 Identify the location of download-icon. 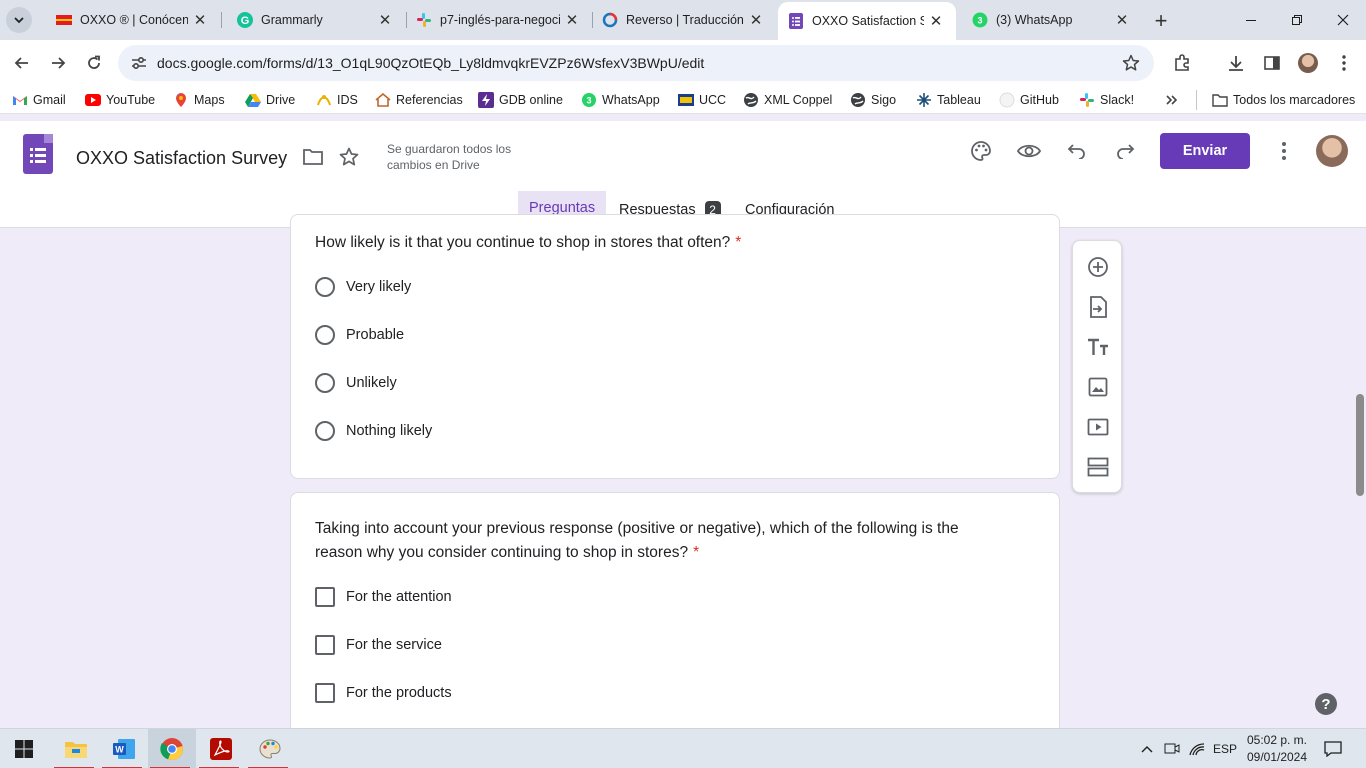
(1236, 63).